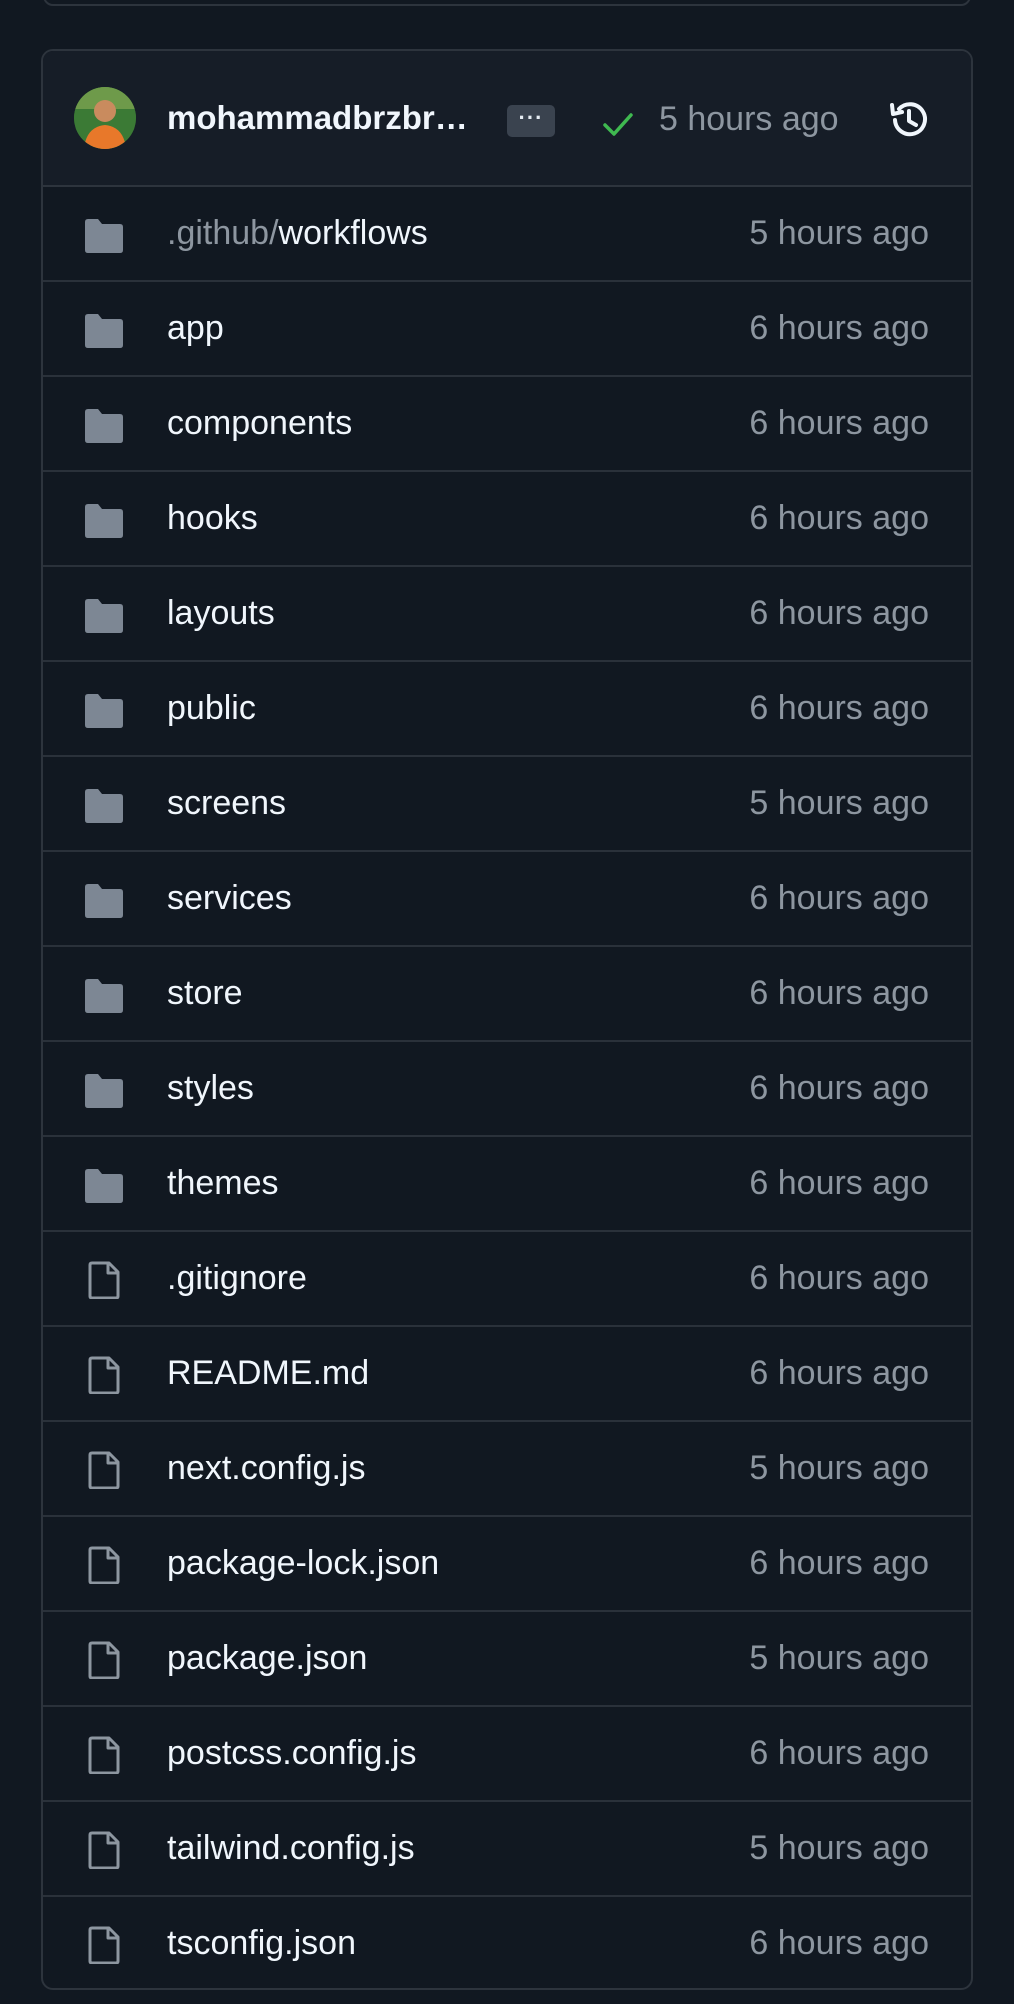  I want to click on folder-row: screens 5 hours ago, so click(507, 804).